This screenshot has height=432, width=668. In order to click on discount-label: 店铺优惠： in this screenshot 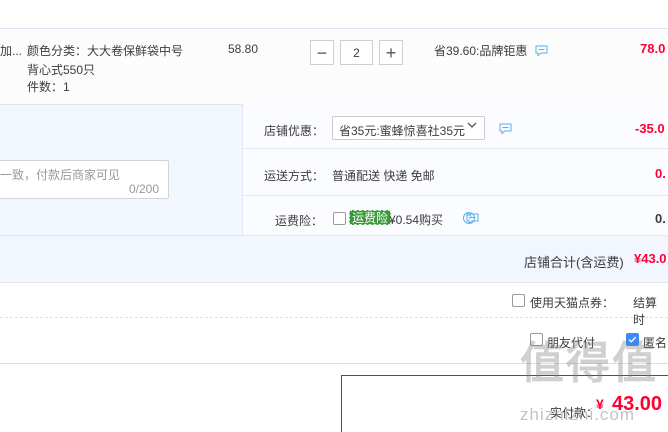, I will do `click(294, 131)`.